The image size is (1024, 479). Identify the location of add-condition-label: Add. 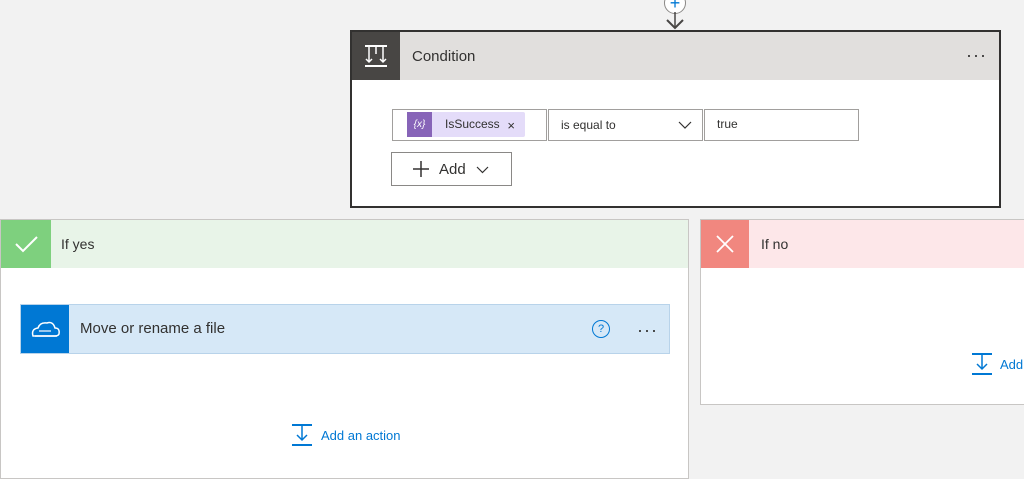
(452, 169).